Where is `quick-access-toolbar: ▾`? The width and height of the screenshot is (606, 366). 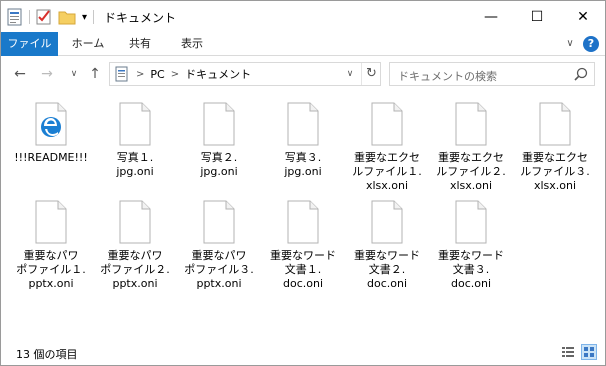 quick-access-toolbar: ▾ is located at coordinates (51, 17).